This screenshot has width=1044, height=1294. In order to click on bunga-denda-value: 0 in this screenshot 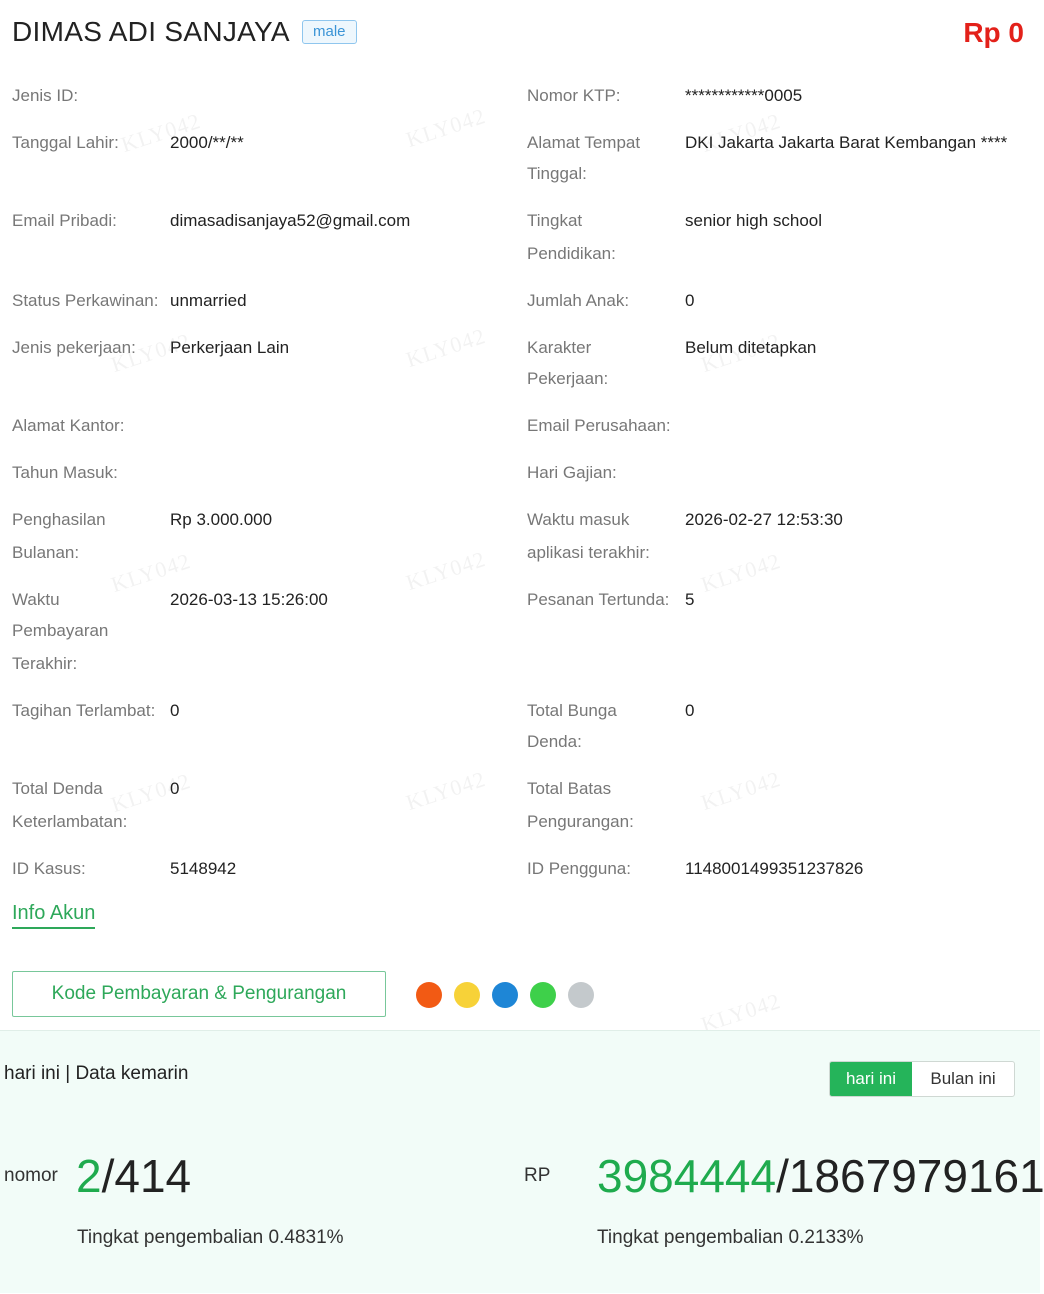, I will do `click(690, 710)`.